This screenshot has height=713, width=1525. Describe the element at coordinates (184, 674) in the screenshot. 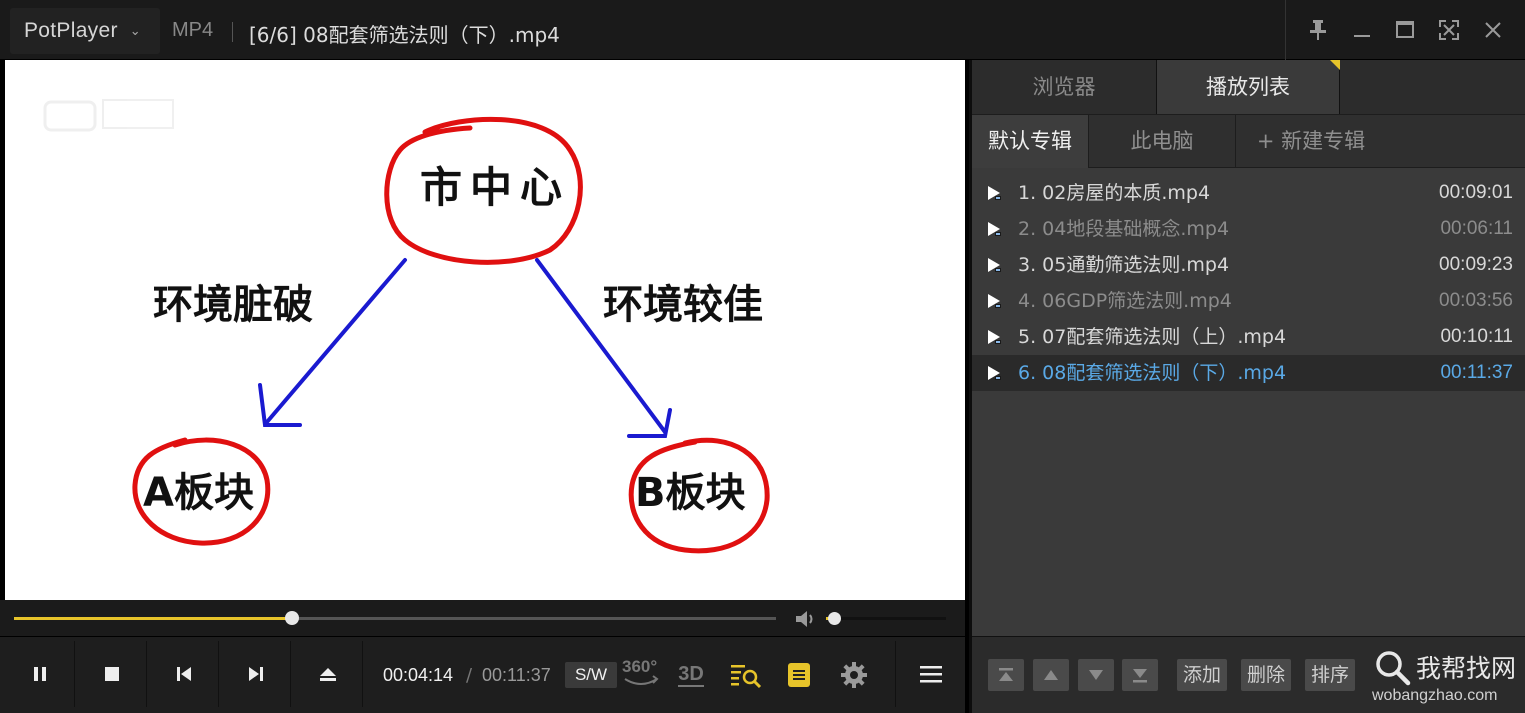

I see `previous-button` at that location.